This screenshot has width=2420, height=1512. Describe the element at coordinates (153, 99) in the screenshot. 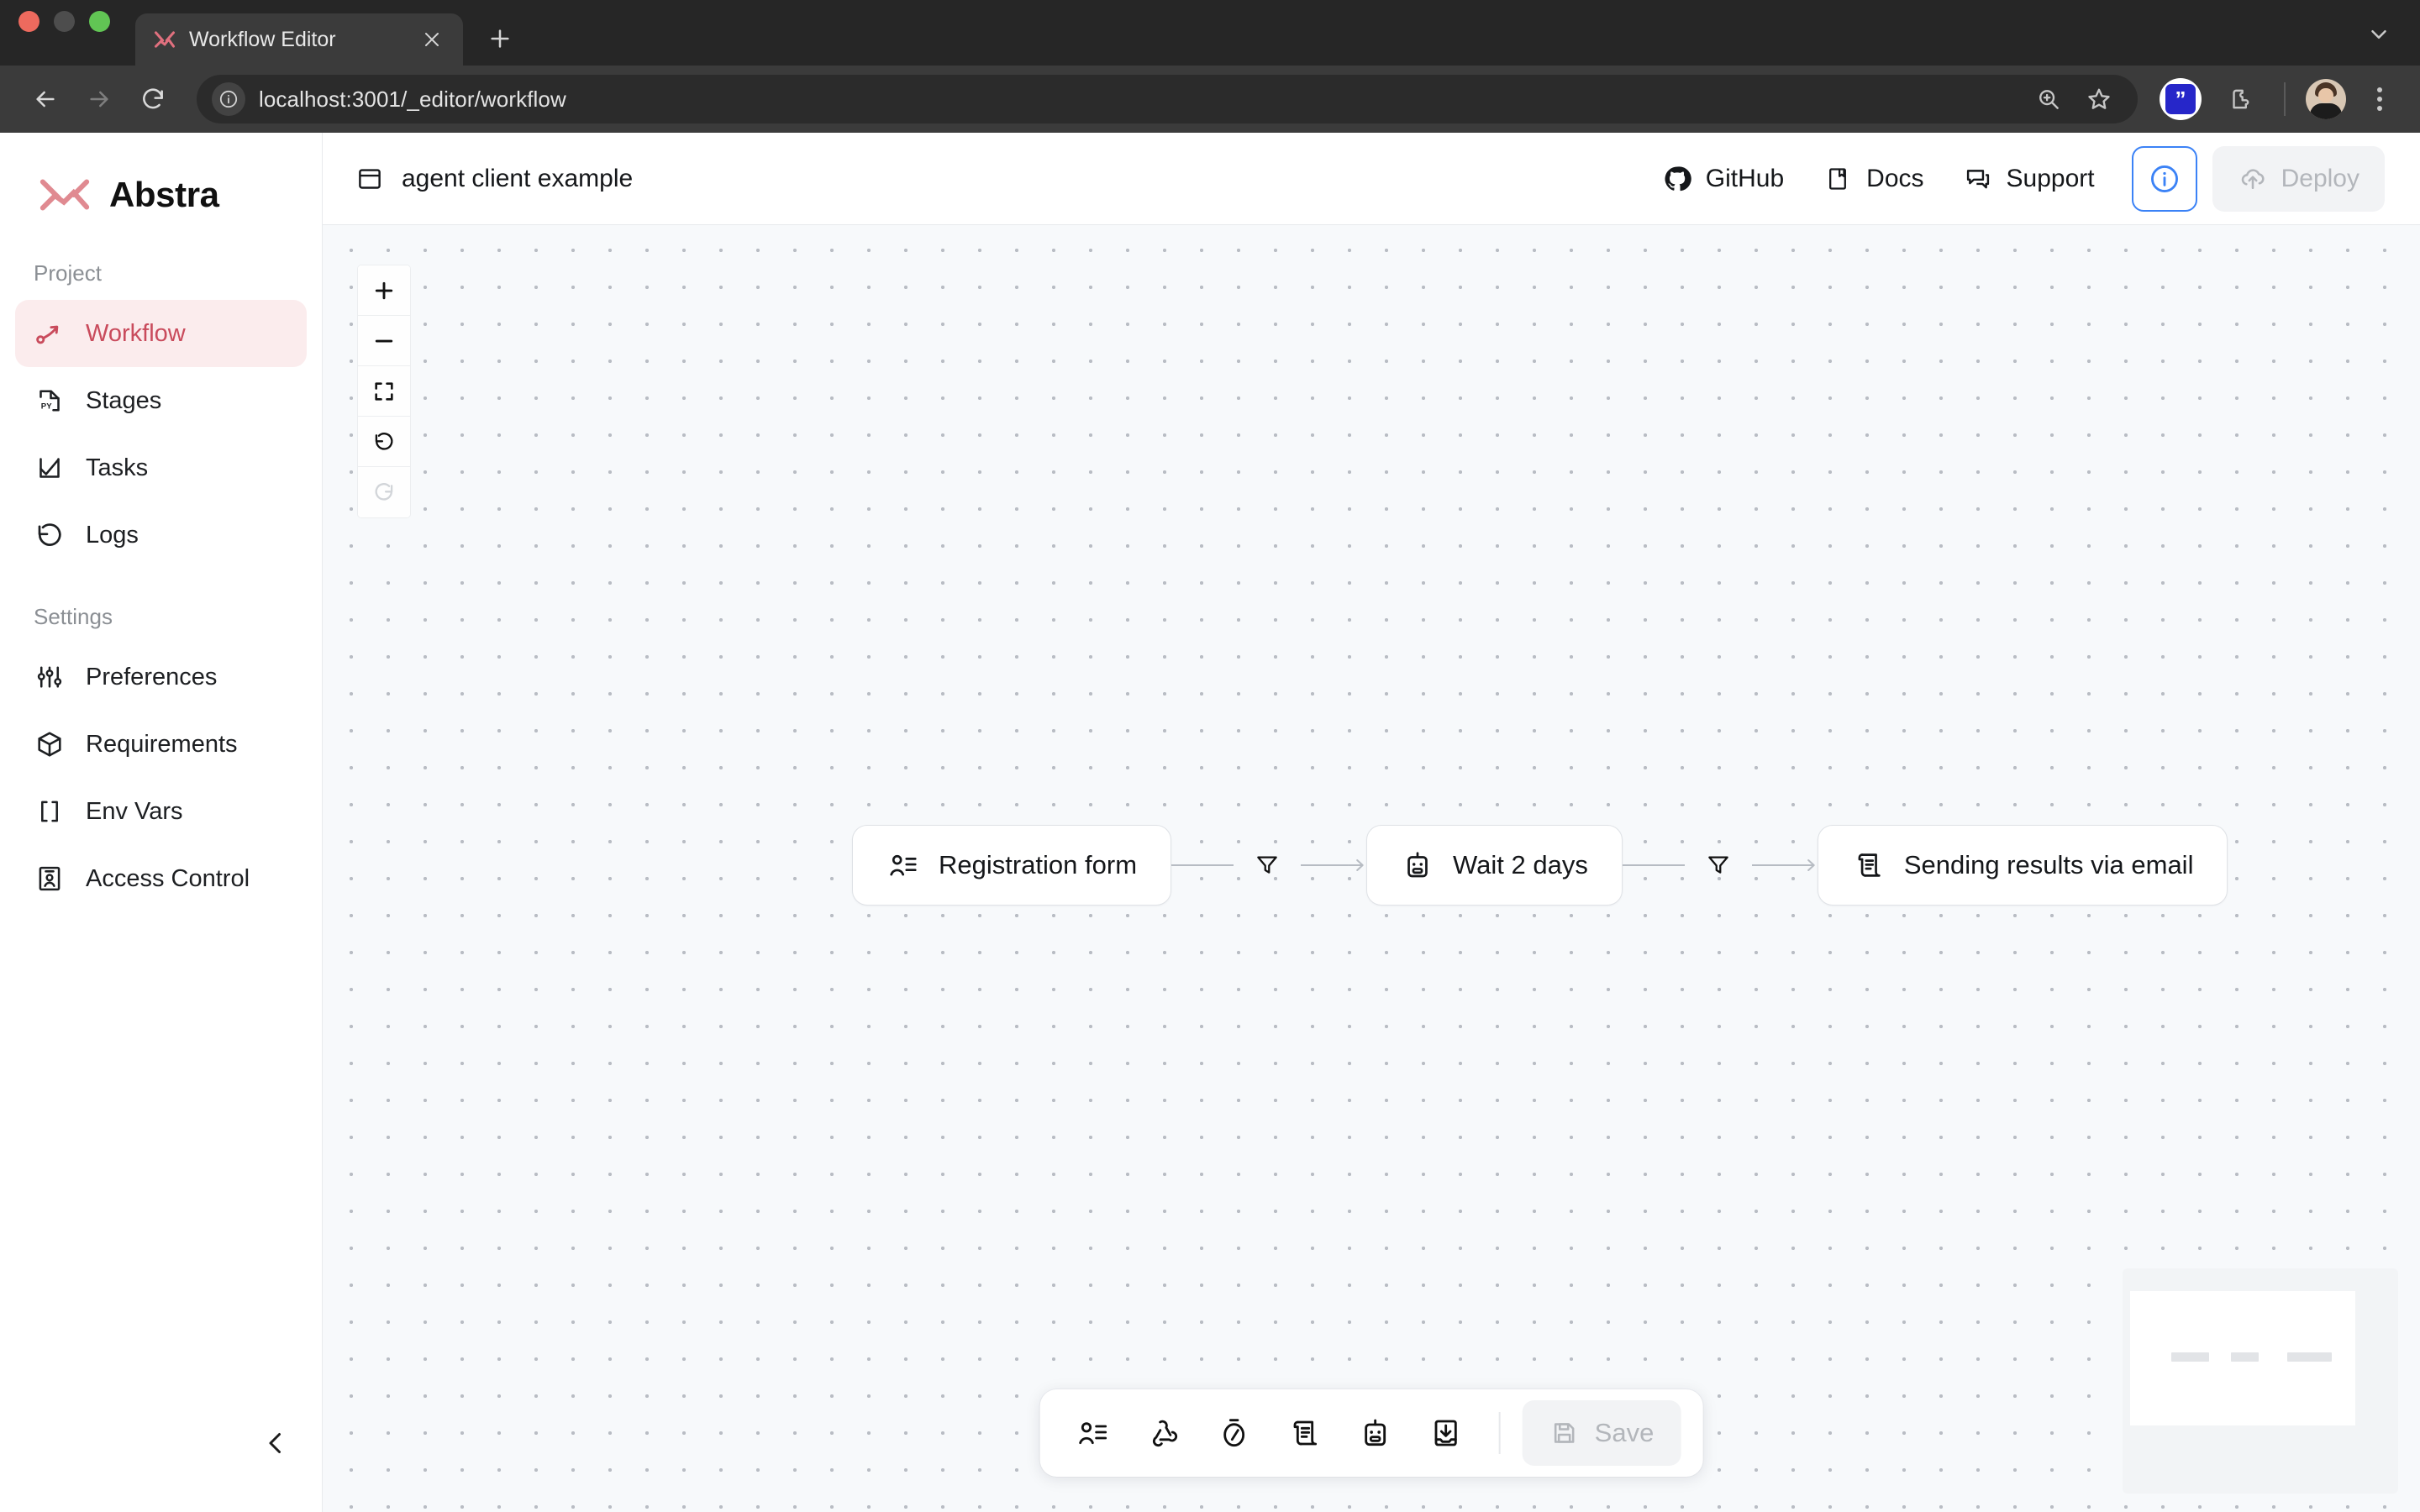

I see `reload-icon` at that location.